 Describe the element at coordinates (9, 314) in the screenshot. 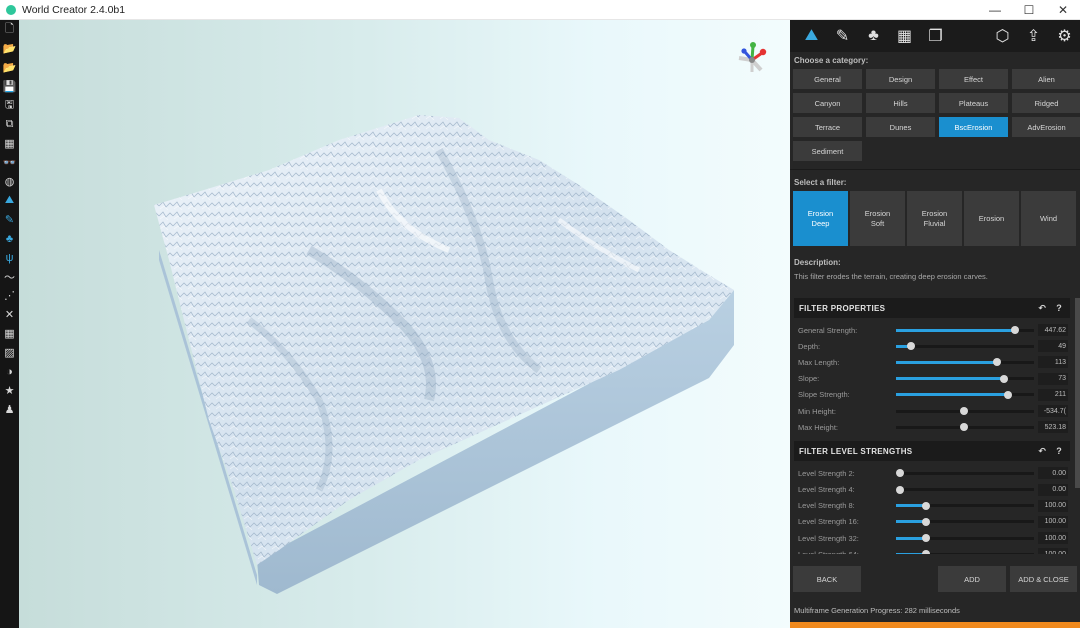

I see `expand-icon: ✕` at that location.